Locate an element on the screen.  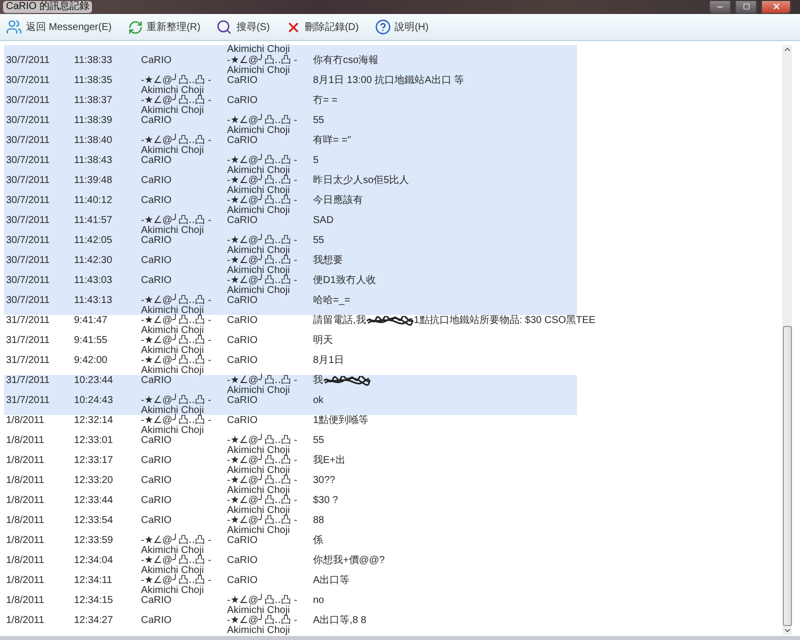
log-row: 30/7/2011 11:40:12 CaRIO -★∠@╯凸‥凸 - Akimichi Choji 今日應該有 is located at coordinates (290, 205).